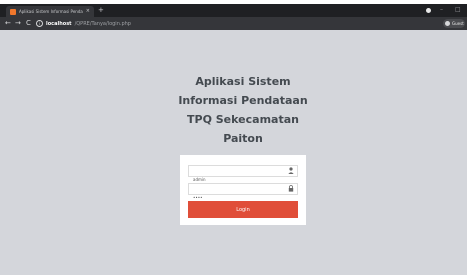 The width and height of the screenshot is (473, 279). I want to click on browser-tab: Aplikasi Sistem Informasi Penda ×, so click(50, 11).